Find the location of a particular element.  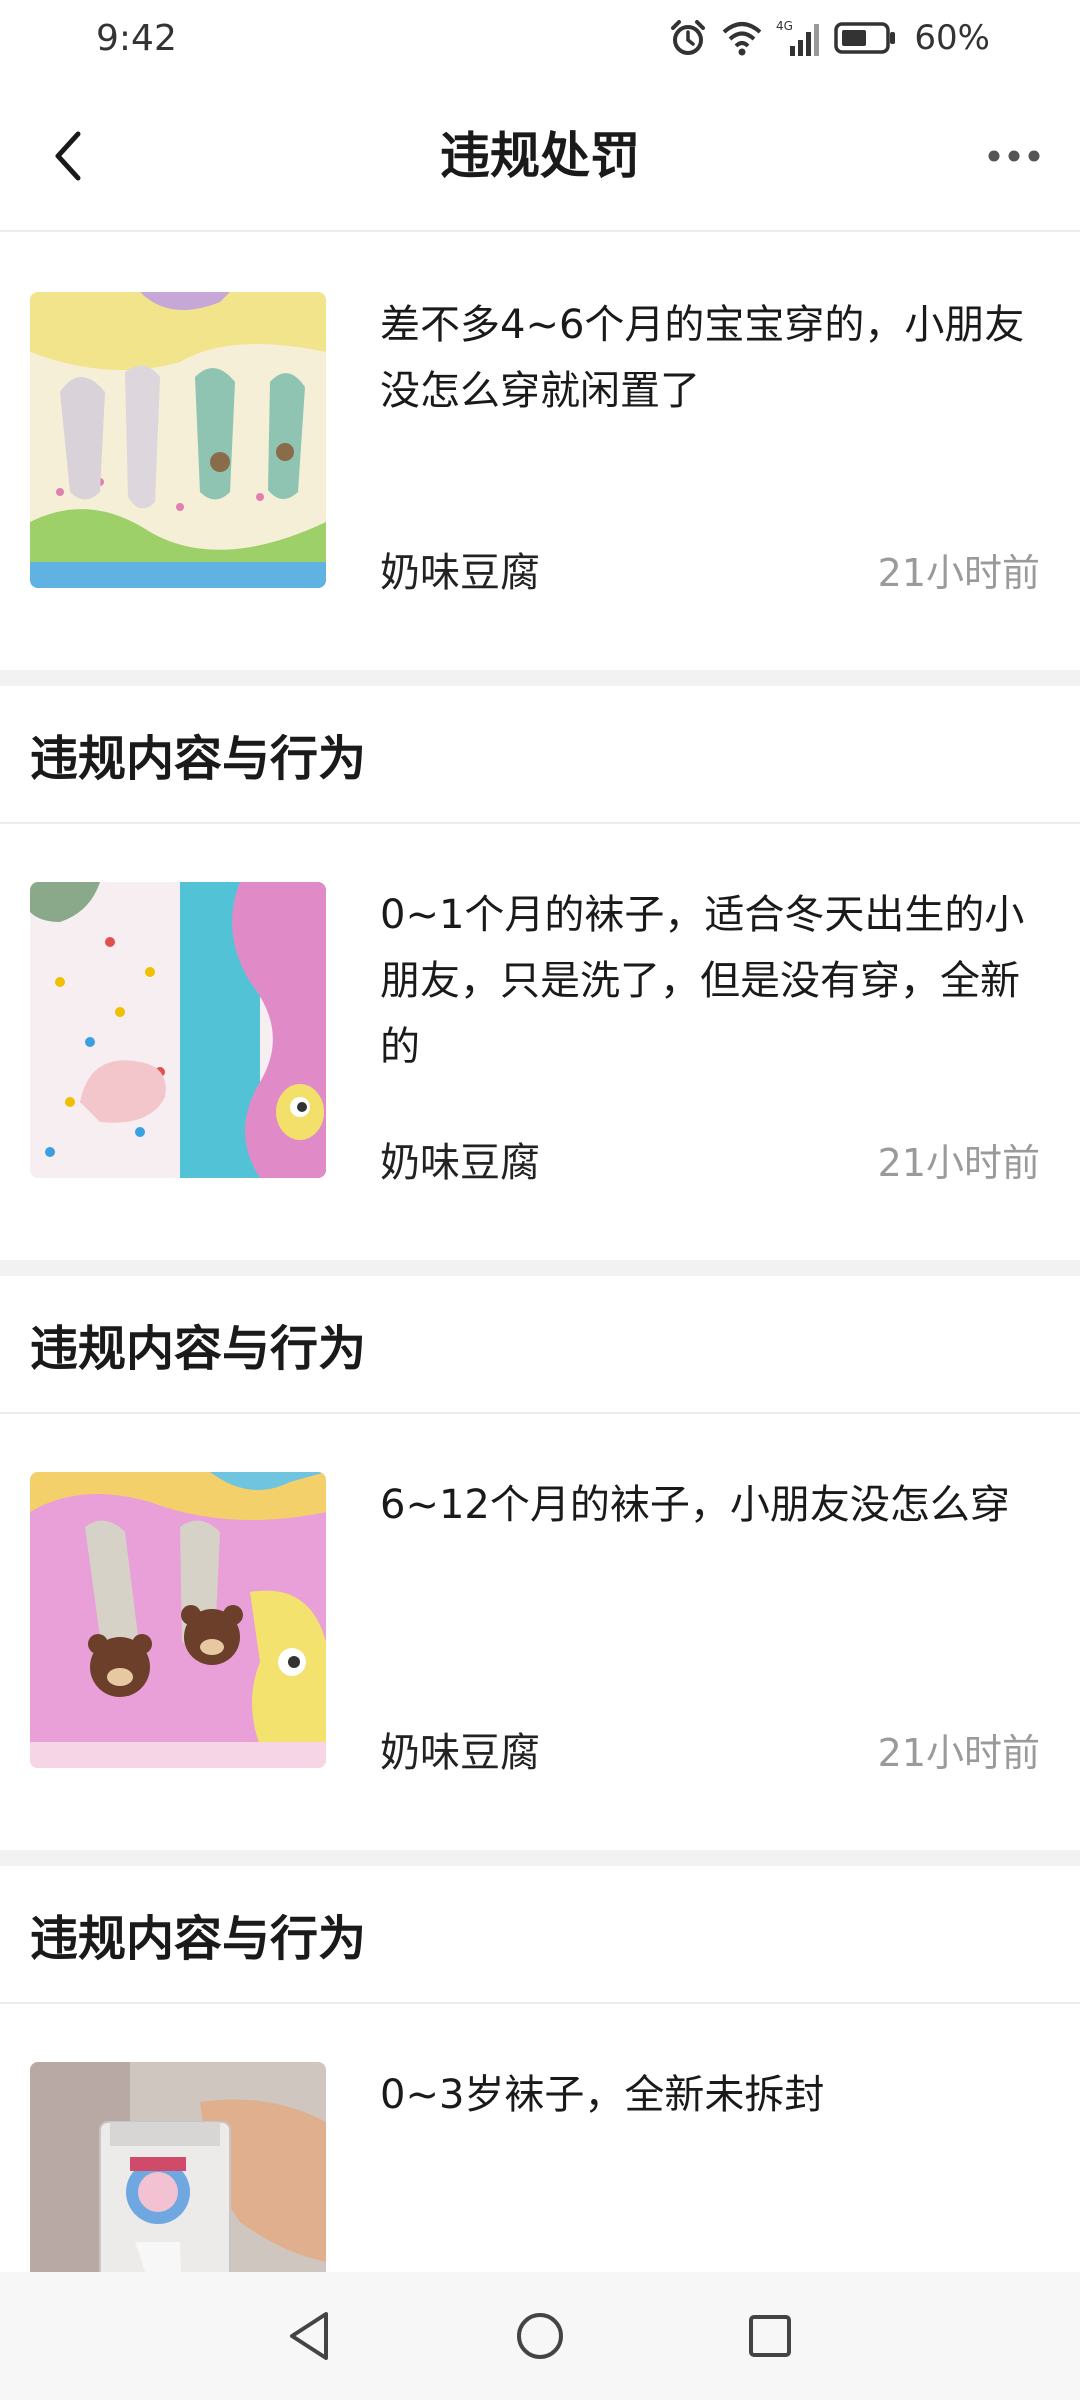

more-horizontal-icon is located at coordinates (1014, 156).